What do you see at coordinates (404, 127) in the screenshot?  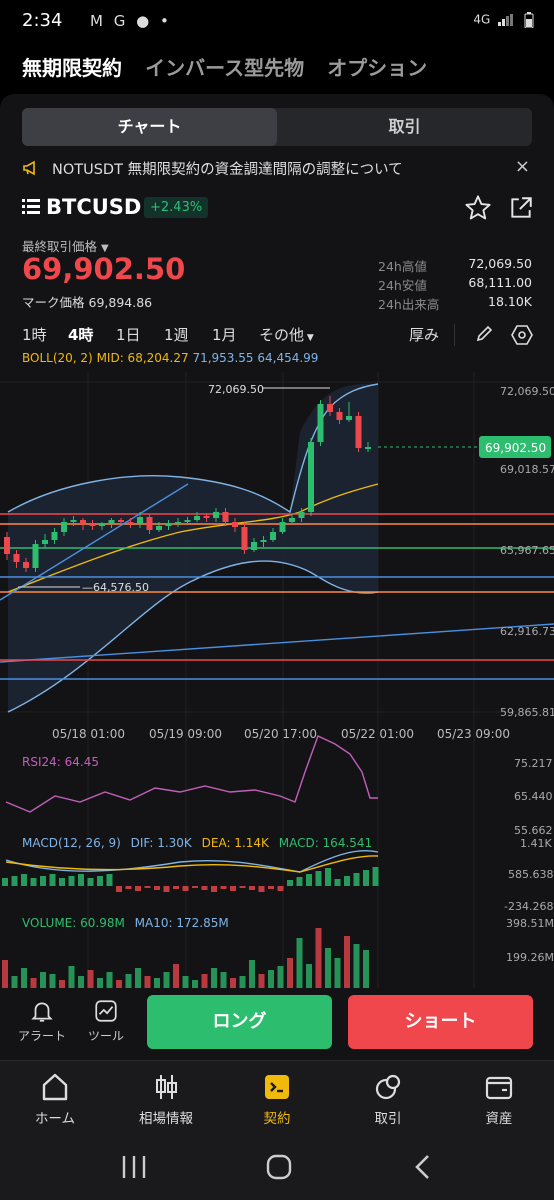 I see `segment-trade: 取引` at bounding box center [404, 127].